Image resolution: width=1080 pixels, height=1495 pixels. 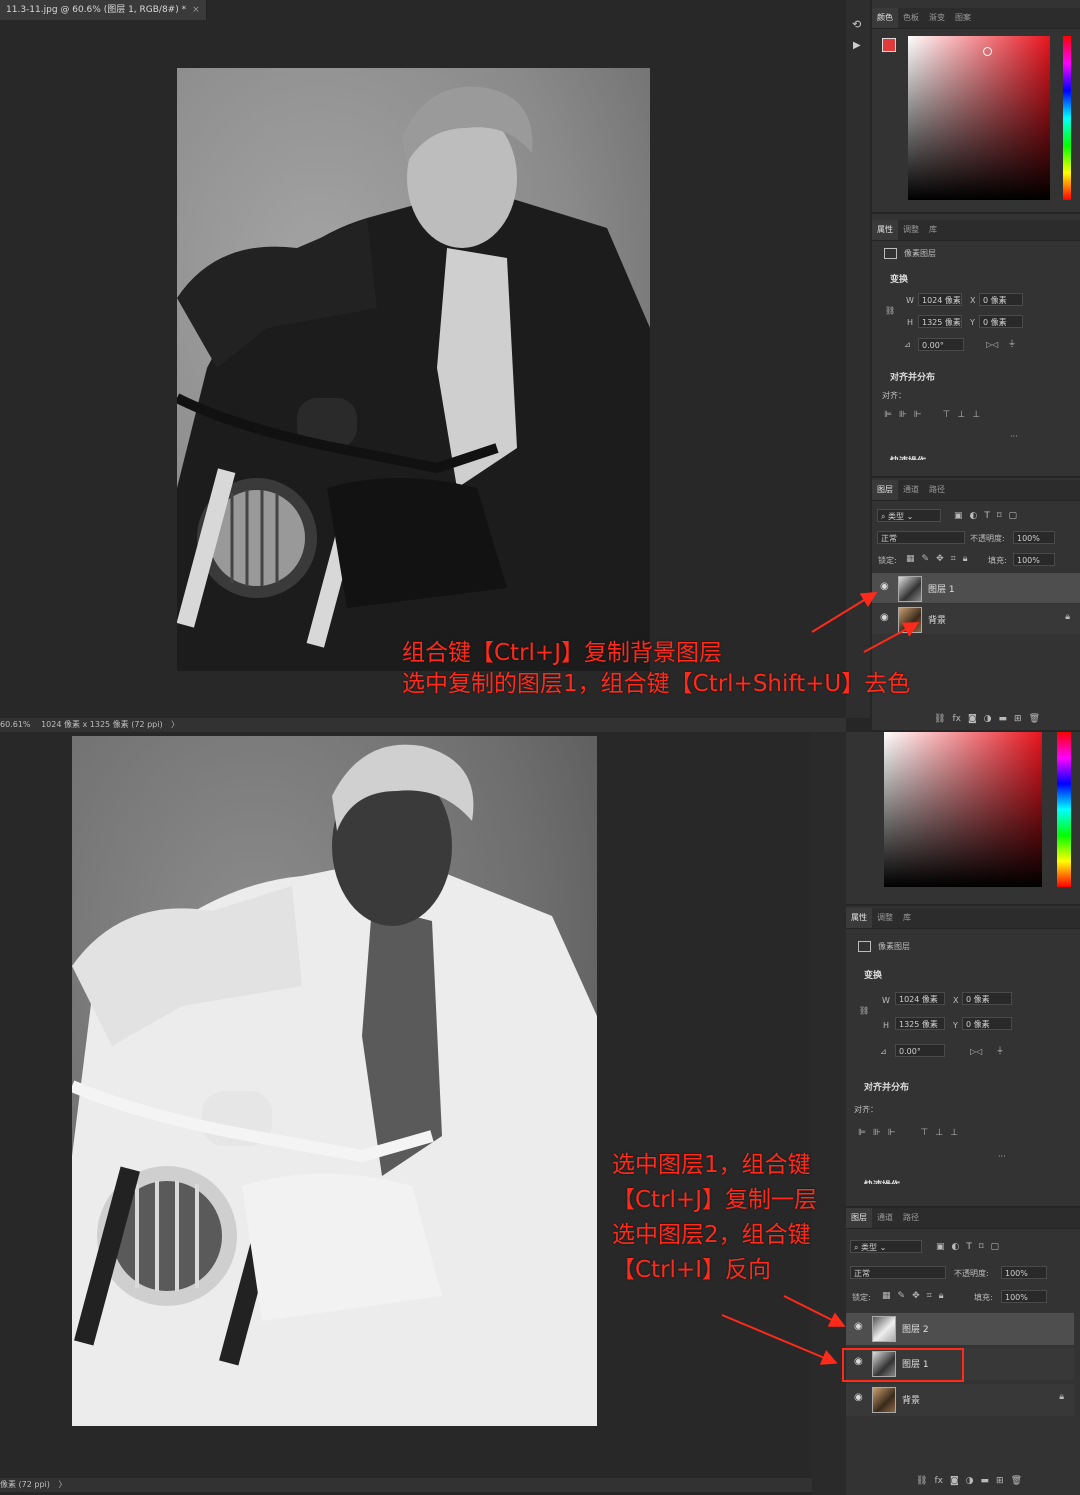 What do you see at coordinates (891, 637) in the screenshot?
I see `arrow-to-background` at bounding box center [891, 637].